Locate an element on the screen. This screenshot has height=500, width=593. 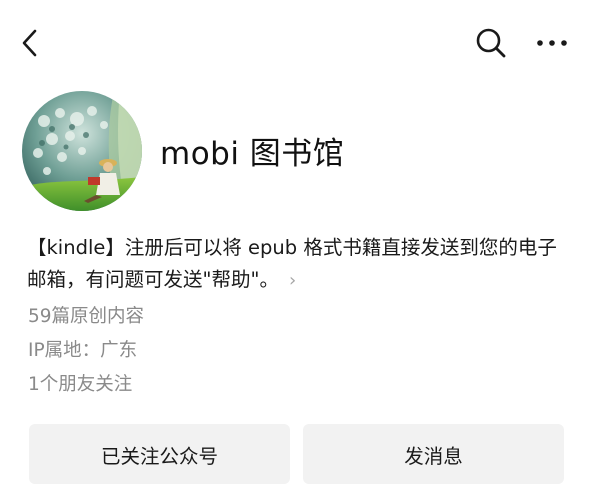
back-icon is located at coordinates (30, 43).